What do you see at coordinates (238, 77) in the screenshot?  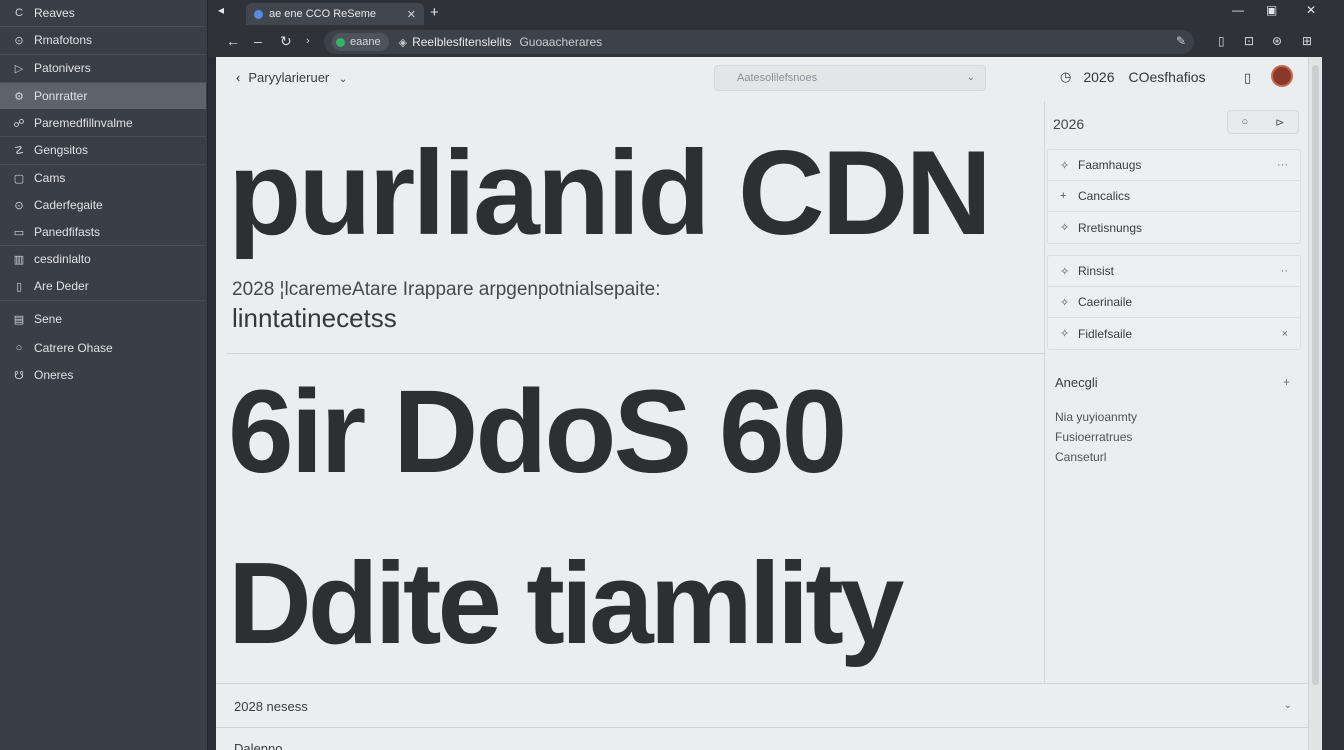 I see `chevron-left-icon: ‹` at bounding box center [238, 77].